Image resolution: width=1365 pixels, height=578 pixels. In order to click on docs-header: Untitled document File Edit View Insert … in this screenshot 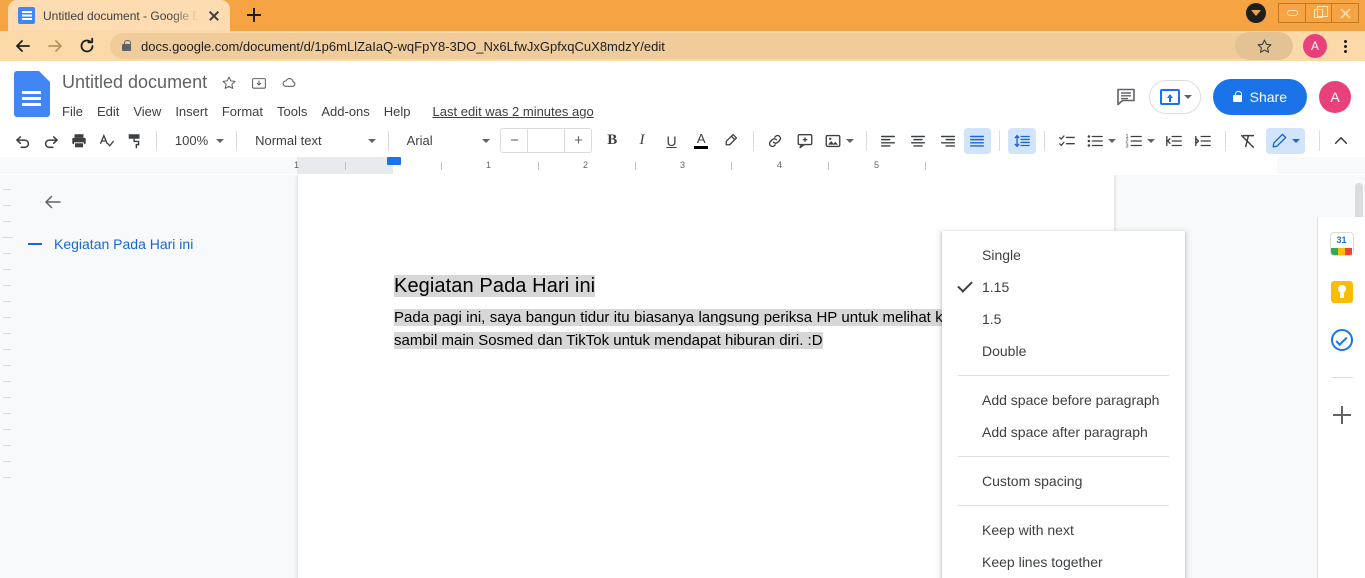, I will do `click(682, 92)`.